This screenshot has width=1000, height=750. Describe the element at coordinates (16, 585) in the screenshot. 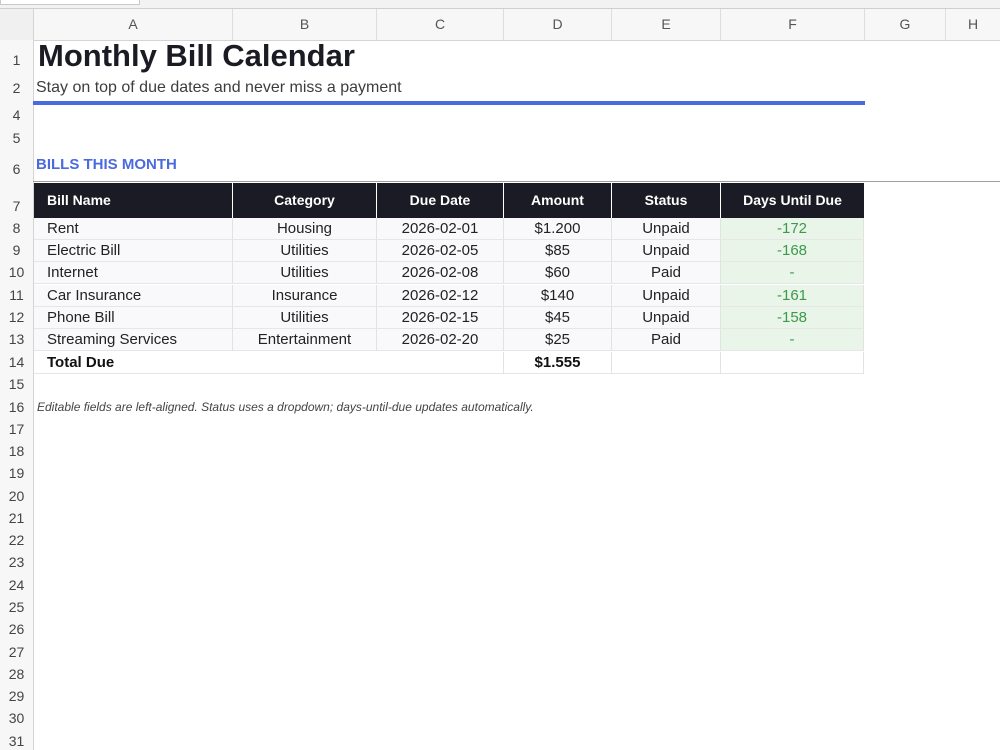

I see `row-header: 24` at that location.